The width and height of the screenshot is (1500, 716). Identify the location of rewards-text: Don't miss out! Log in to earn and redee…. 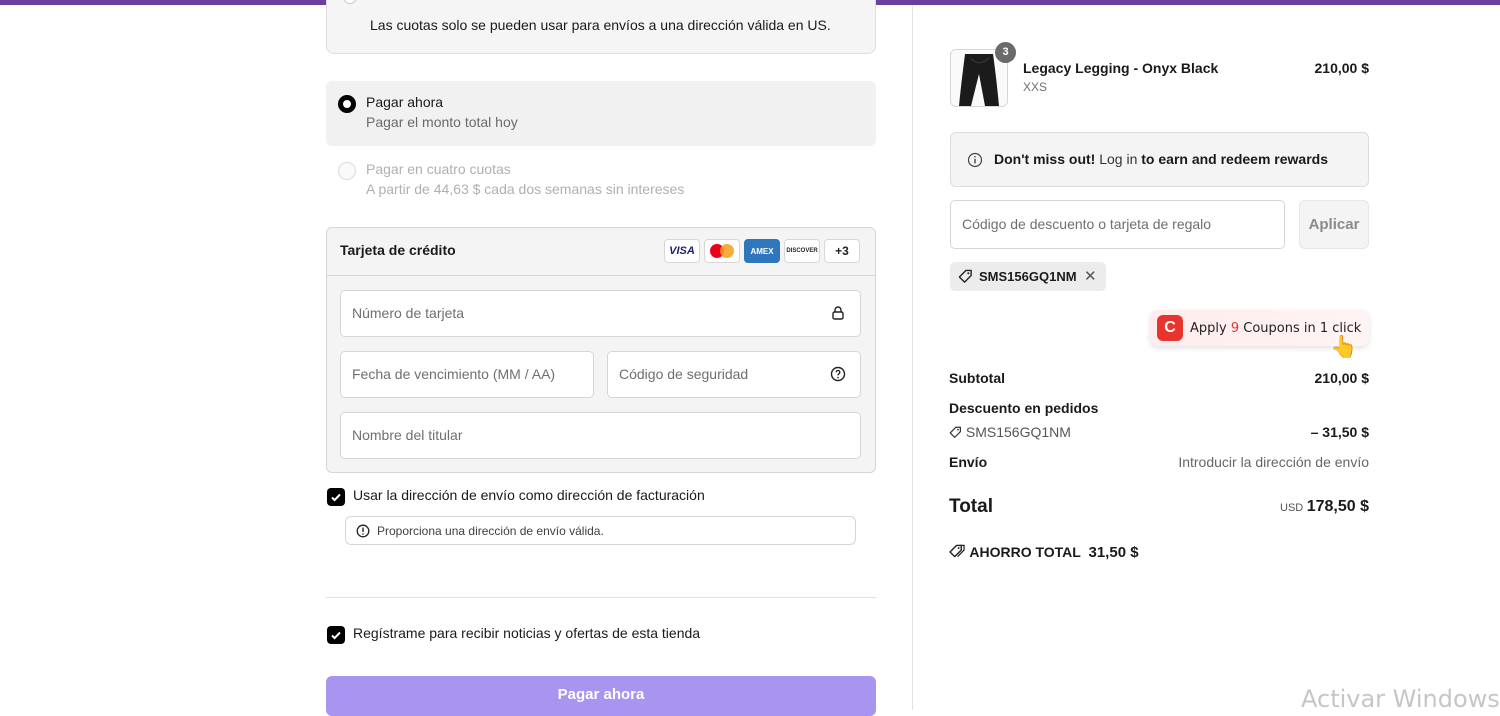
(1161, 159).